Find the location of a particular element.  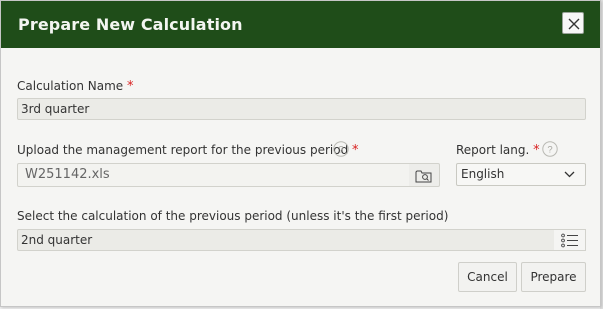

cancel-button: Cancel is located at coordinates (487, 277).